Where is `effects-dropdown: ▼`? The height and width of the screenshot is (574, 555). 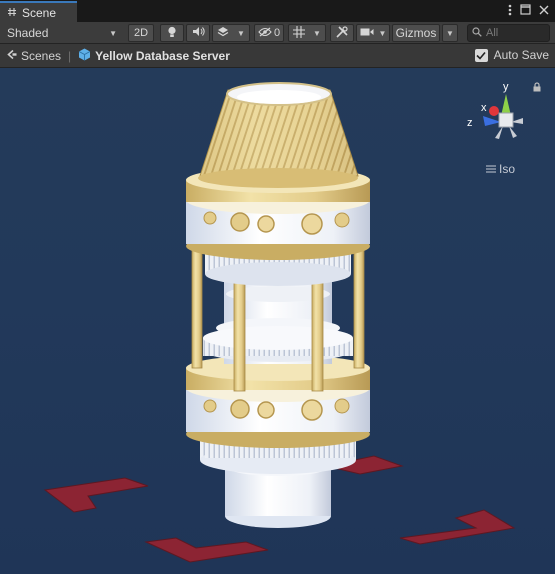 effects-dropdown: ▼ is located at coordinates (231, 33).